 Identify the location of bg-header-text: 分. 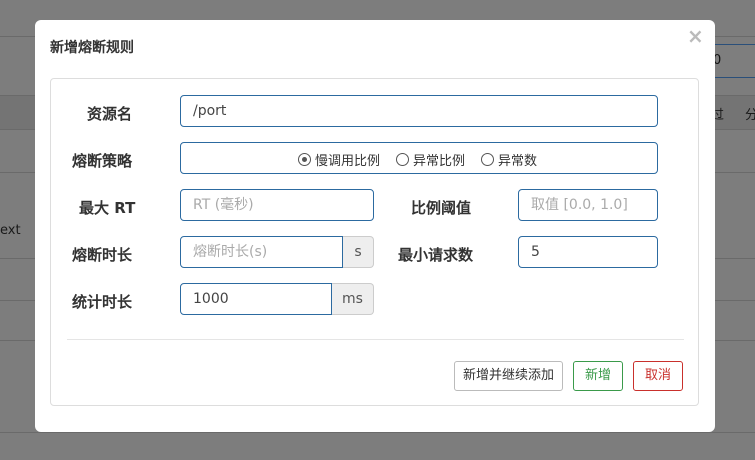
(750, 115).